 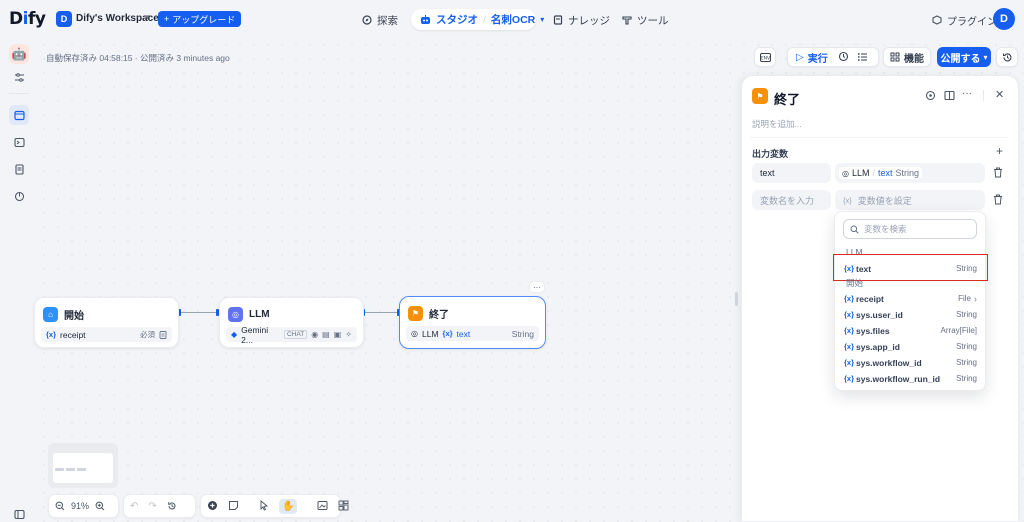 What do you see at coordinates (134, 506) in the screenshot?
I see `undo-icon: ↶` at bounding box center [134, 506].